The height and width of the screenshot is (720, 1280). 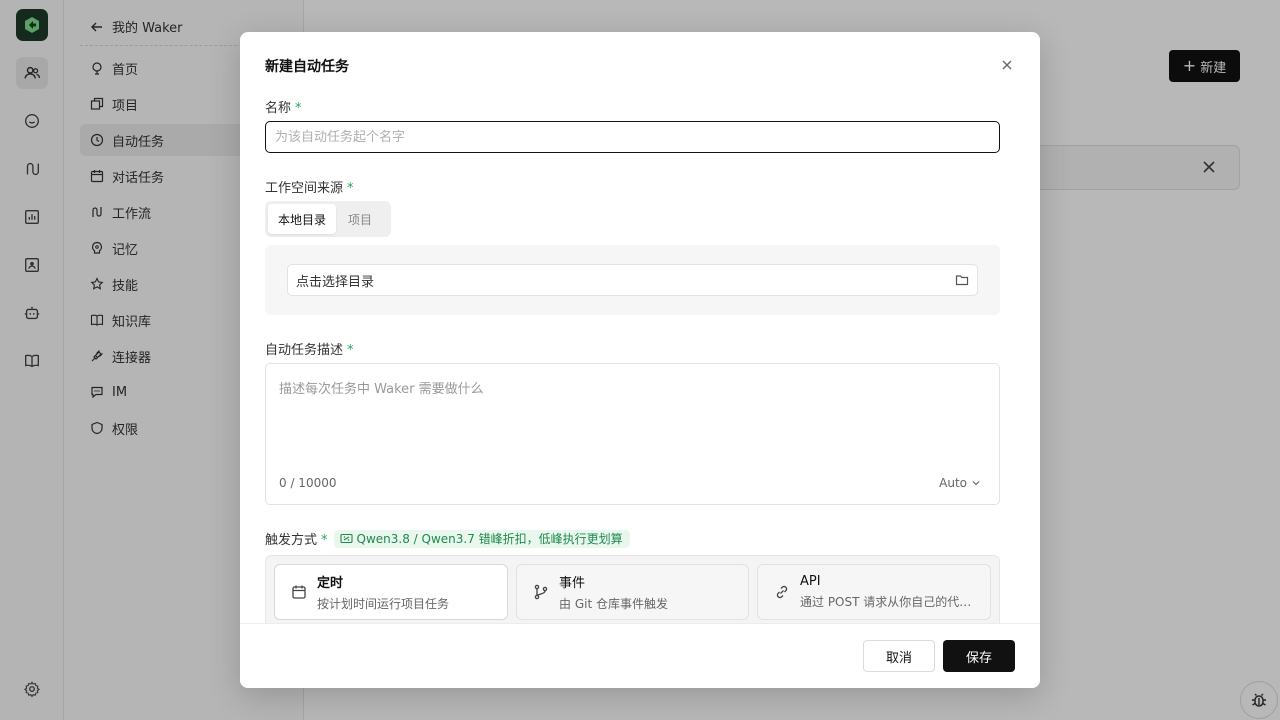 I want to click on workspace-option-local-dir: 本地目录, so click(x=302, y=219).